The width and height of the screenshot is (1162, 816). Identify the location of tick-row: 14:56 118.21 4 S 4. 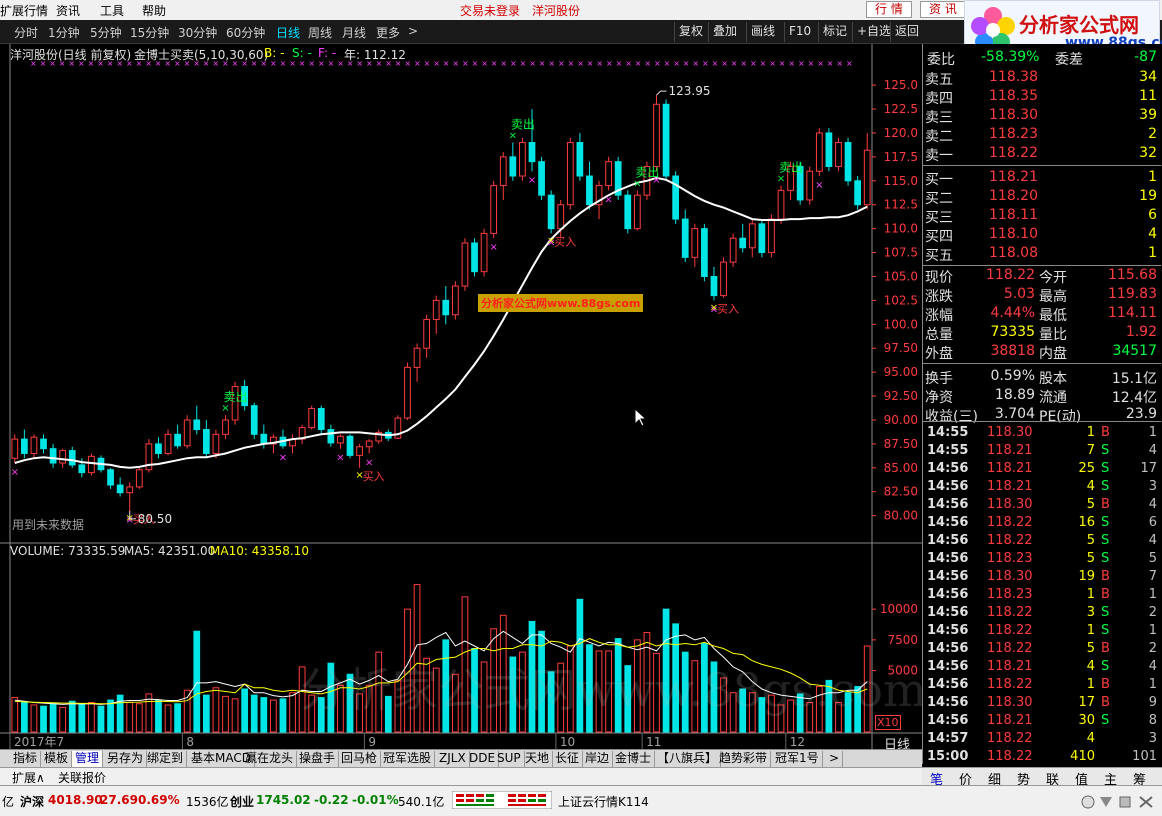
(1042, 667).